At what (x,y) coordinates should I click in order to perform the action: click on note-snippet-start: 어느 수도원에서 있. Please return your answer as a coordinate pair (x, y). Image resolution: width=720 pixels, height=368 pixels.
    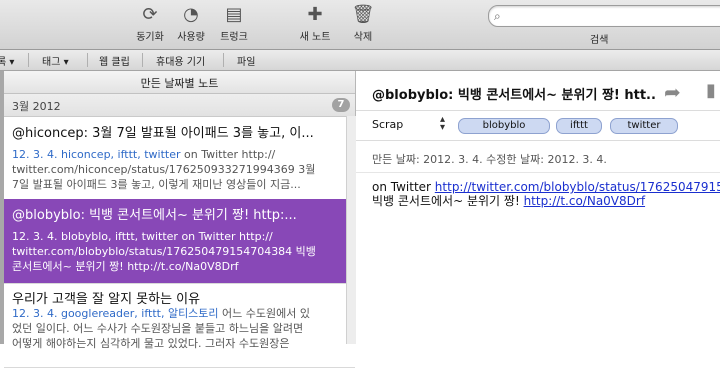
    Looking at the image, I should click on (264, 313).